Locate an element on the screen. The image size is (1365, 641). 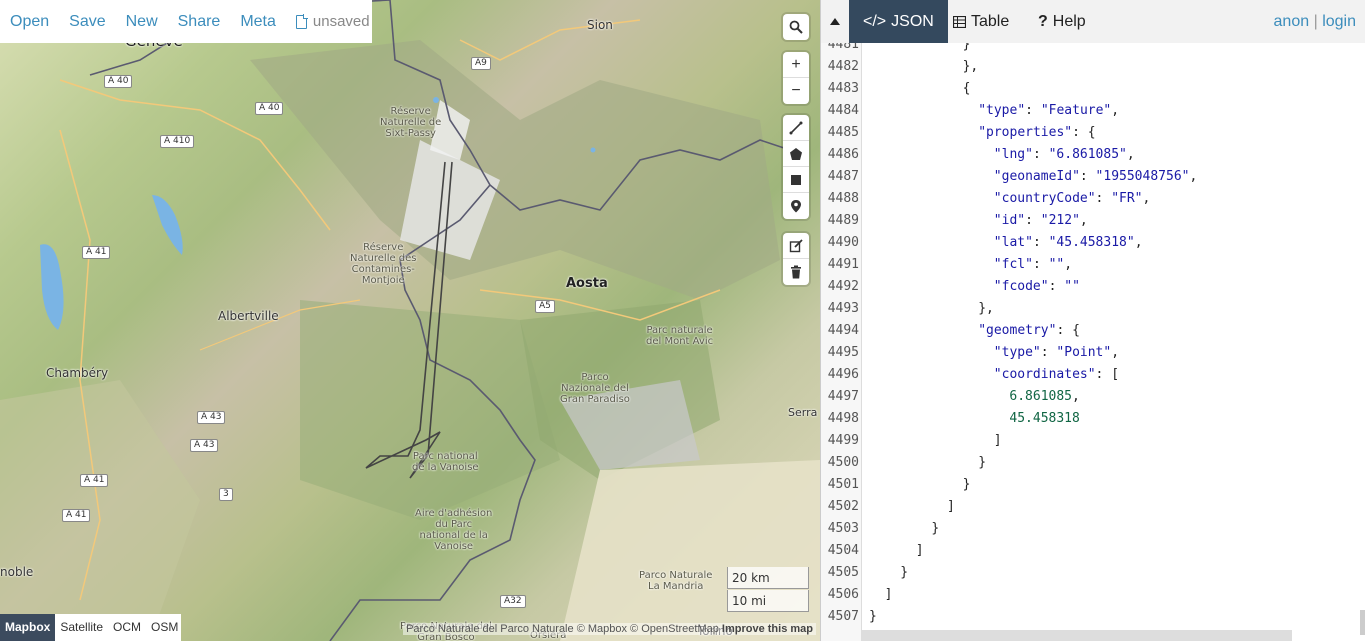
share-button: Share is located at coordinates (199, 22).